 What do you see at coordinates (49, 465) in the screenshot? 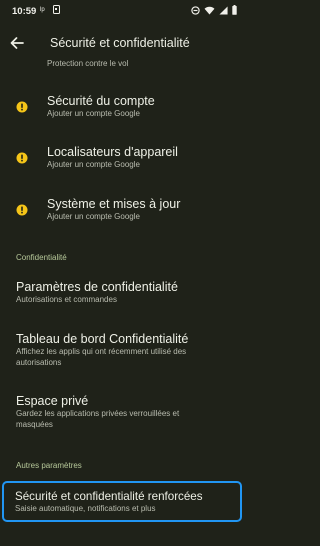
I see `section-header-other-settings: Autres paramètres` at bounding box center [49, 465].